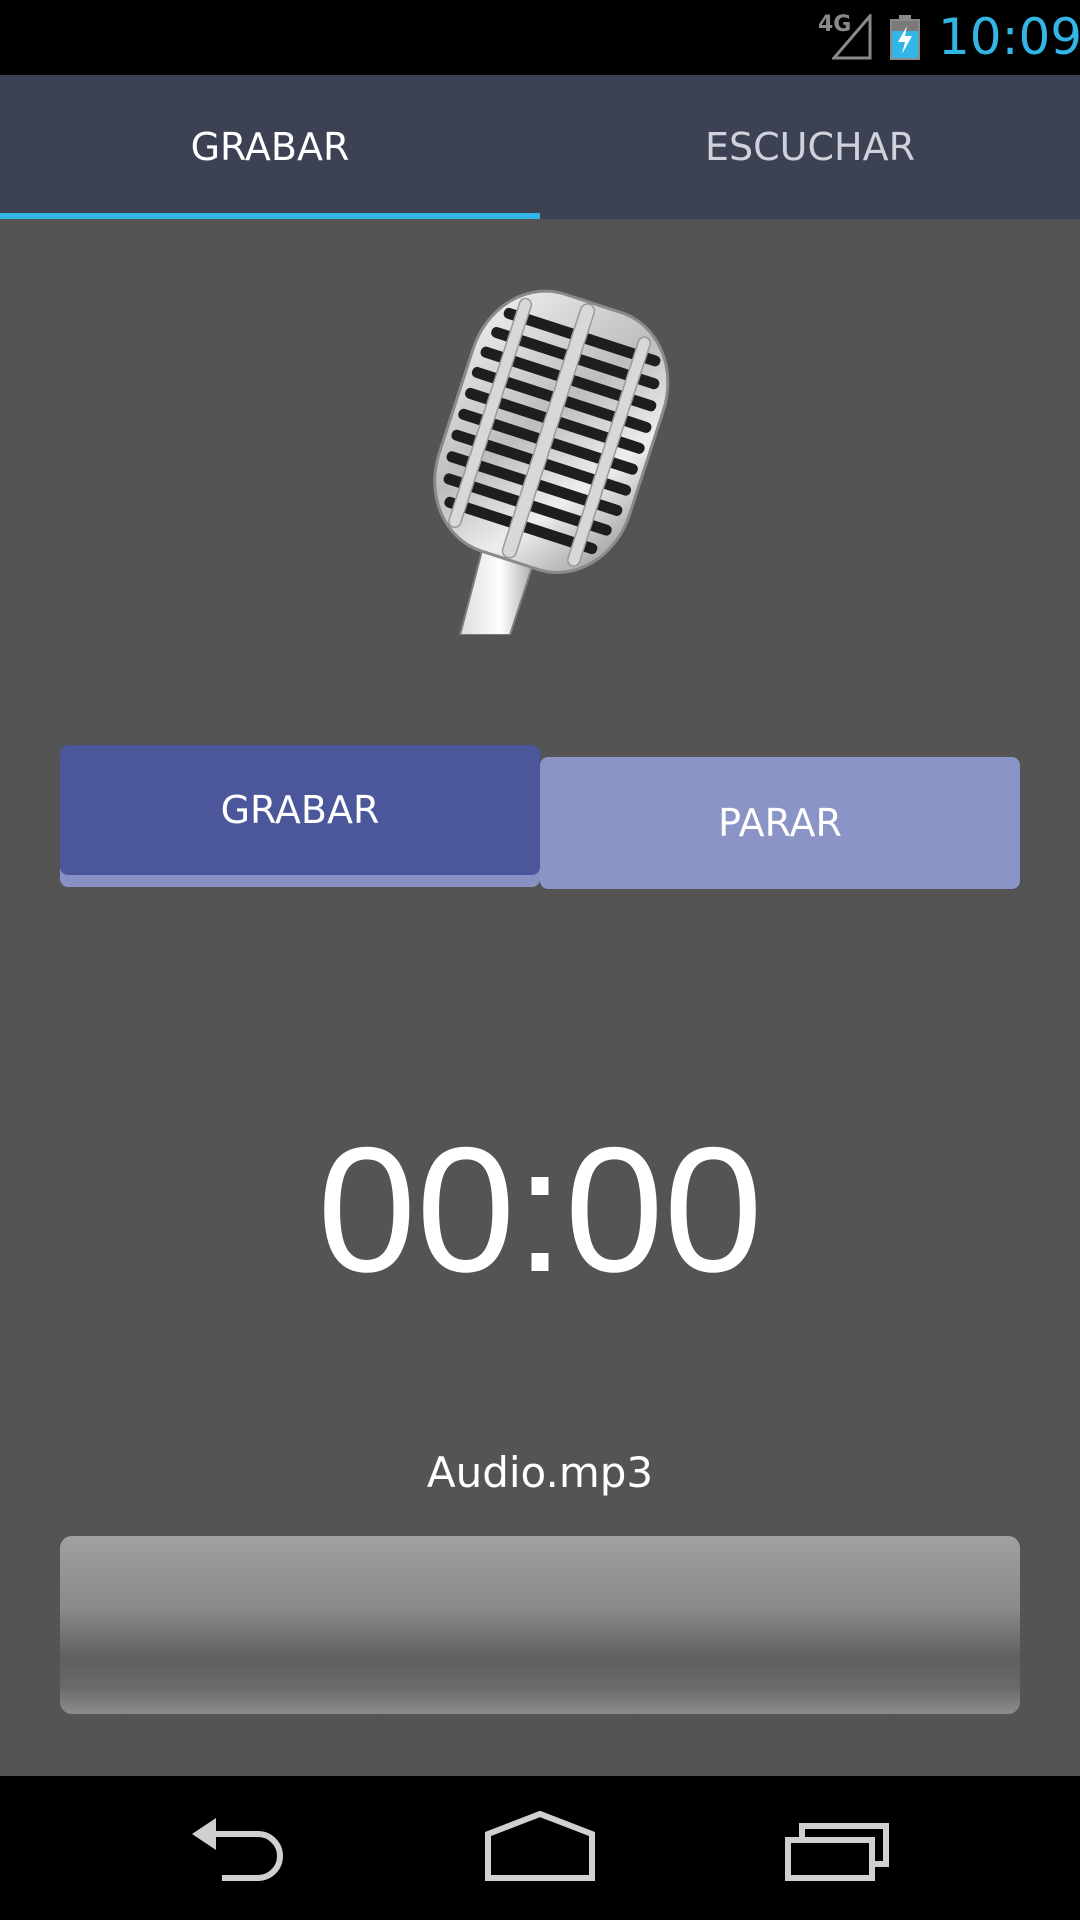 The width and height of the screenshot is (1080, 1920). What do you see at coordinates (270, 216) in the screenshot?
I see `tab-selected-indicator` at bounding box center [270, 216].